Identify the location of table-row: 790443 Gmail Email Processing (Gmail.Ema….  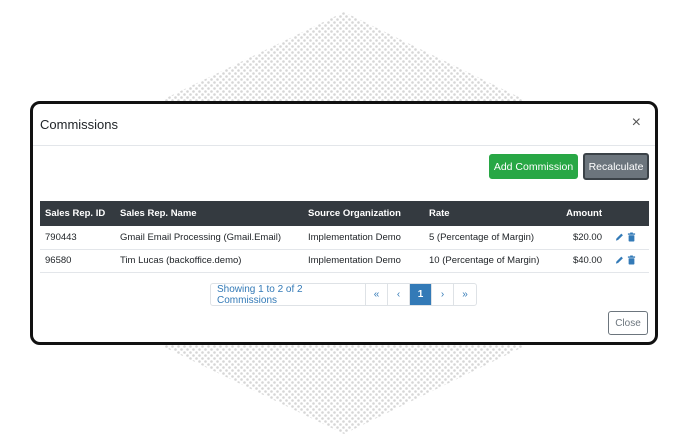
(344, 238).